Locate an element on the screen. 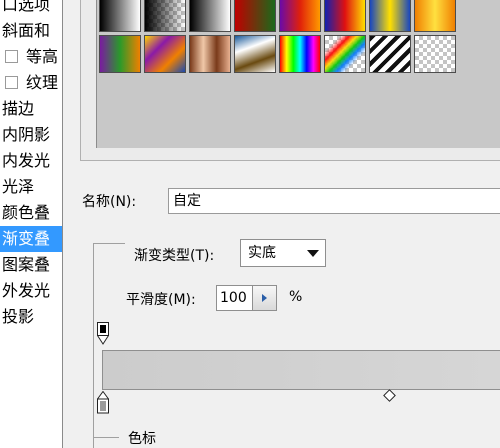 This screenshot has width=500, height=448. preset-swatch-transparent is located at coordinates (435, 54).